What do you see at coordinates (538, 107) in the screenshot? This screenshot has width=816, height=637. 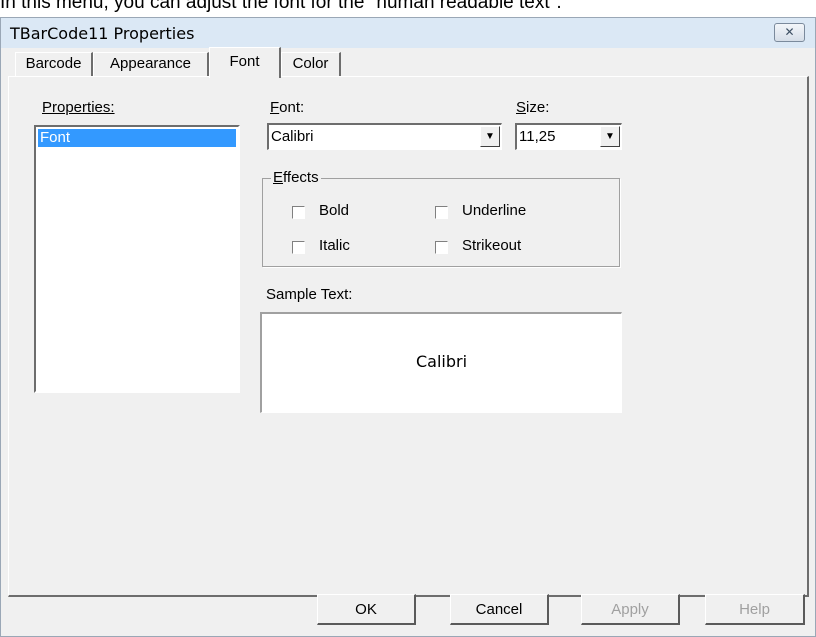 I see `size-label-text: ize:` at bounding box center [538, 107].